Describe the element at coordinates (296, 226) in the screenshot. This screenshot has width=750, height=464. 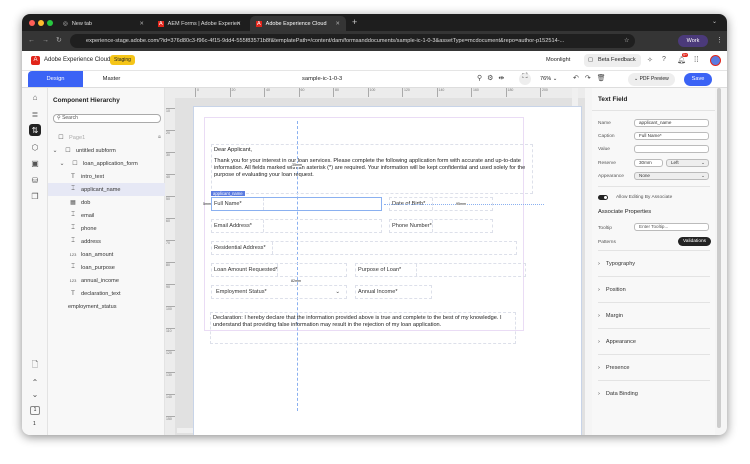
I see `email-field: Email Address*` at that location.